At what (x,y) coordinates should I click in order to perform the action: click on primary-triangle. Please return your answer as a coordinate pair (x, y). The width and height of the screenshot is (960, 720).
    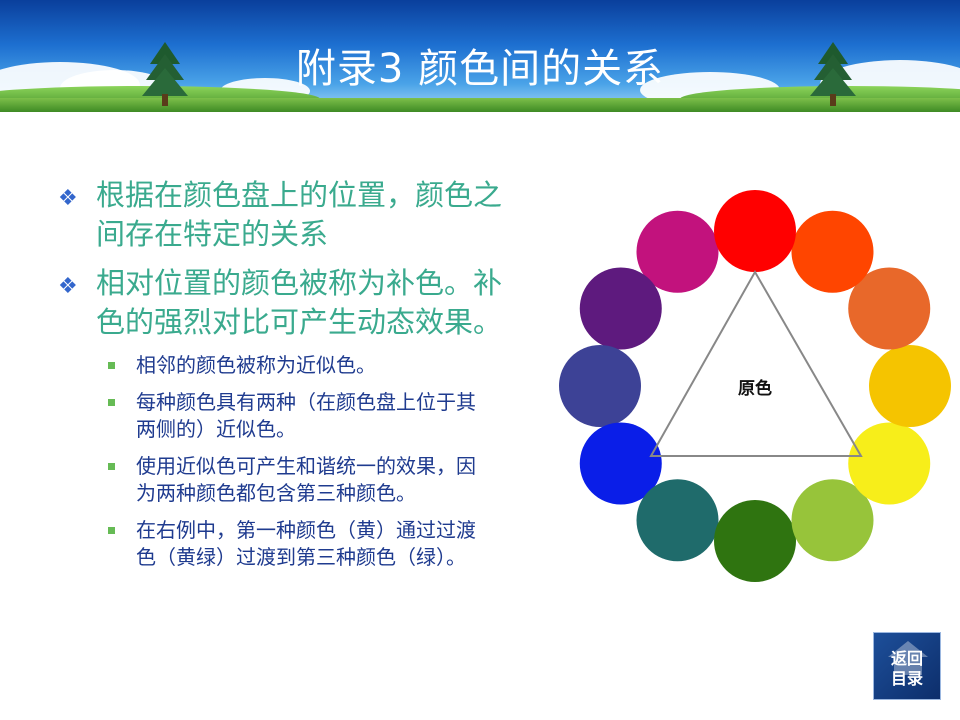
    Looking at the image, I should click on (756, 363).